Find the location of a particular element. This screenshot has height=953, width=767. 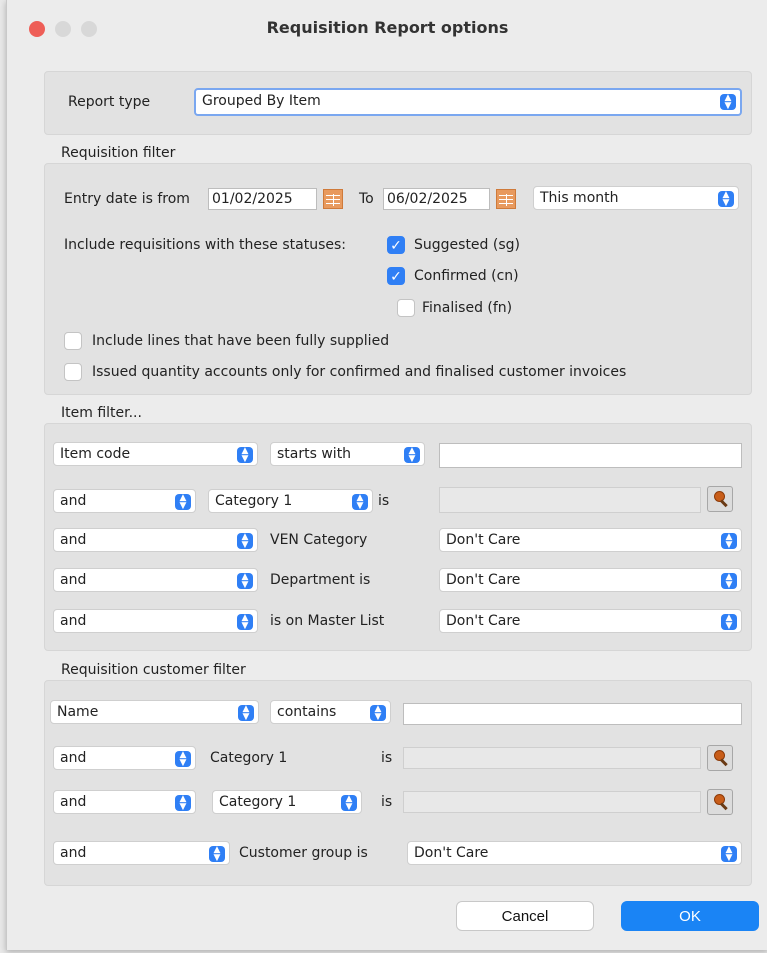

to-calendar-icon is located at coordinates (506, 199).